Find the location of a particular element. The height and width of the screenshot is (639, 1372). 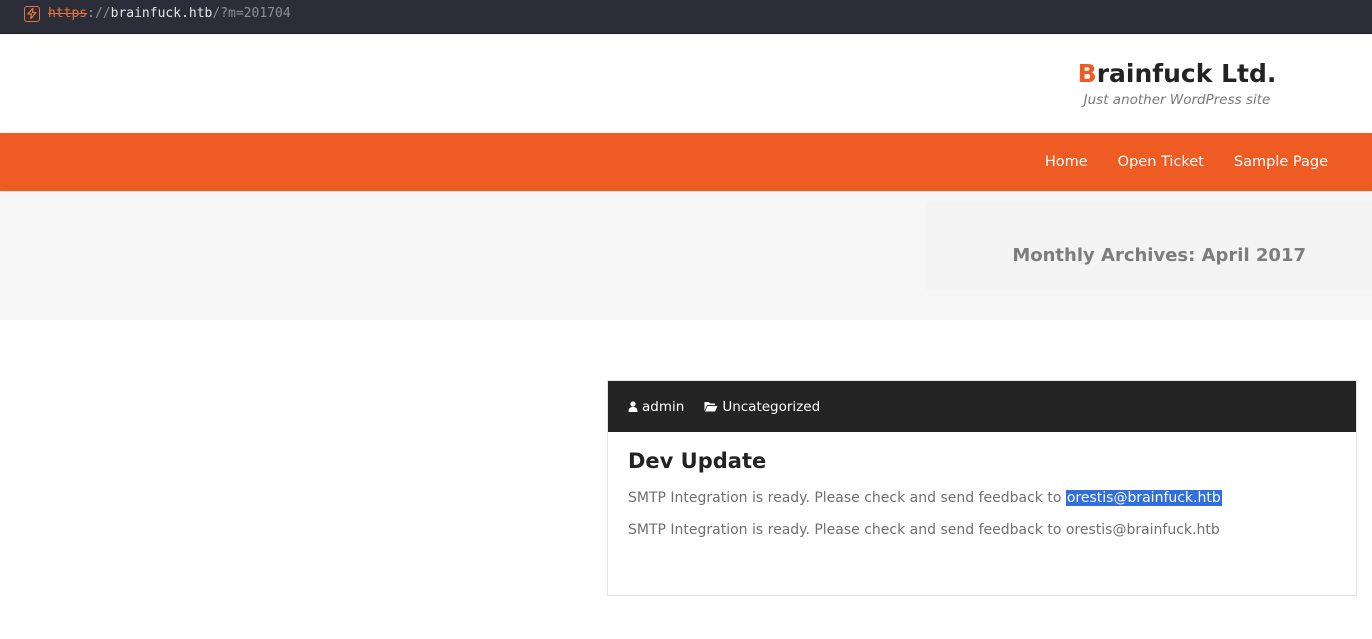

url-host: brainfuck.htb is located at coordinates (161, 13).